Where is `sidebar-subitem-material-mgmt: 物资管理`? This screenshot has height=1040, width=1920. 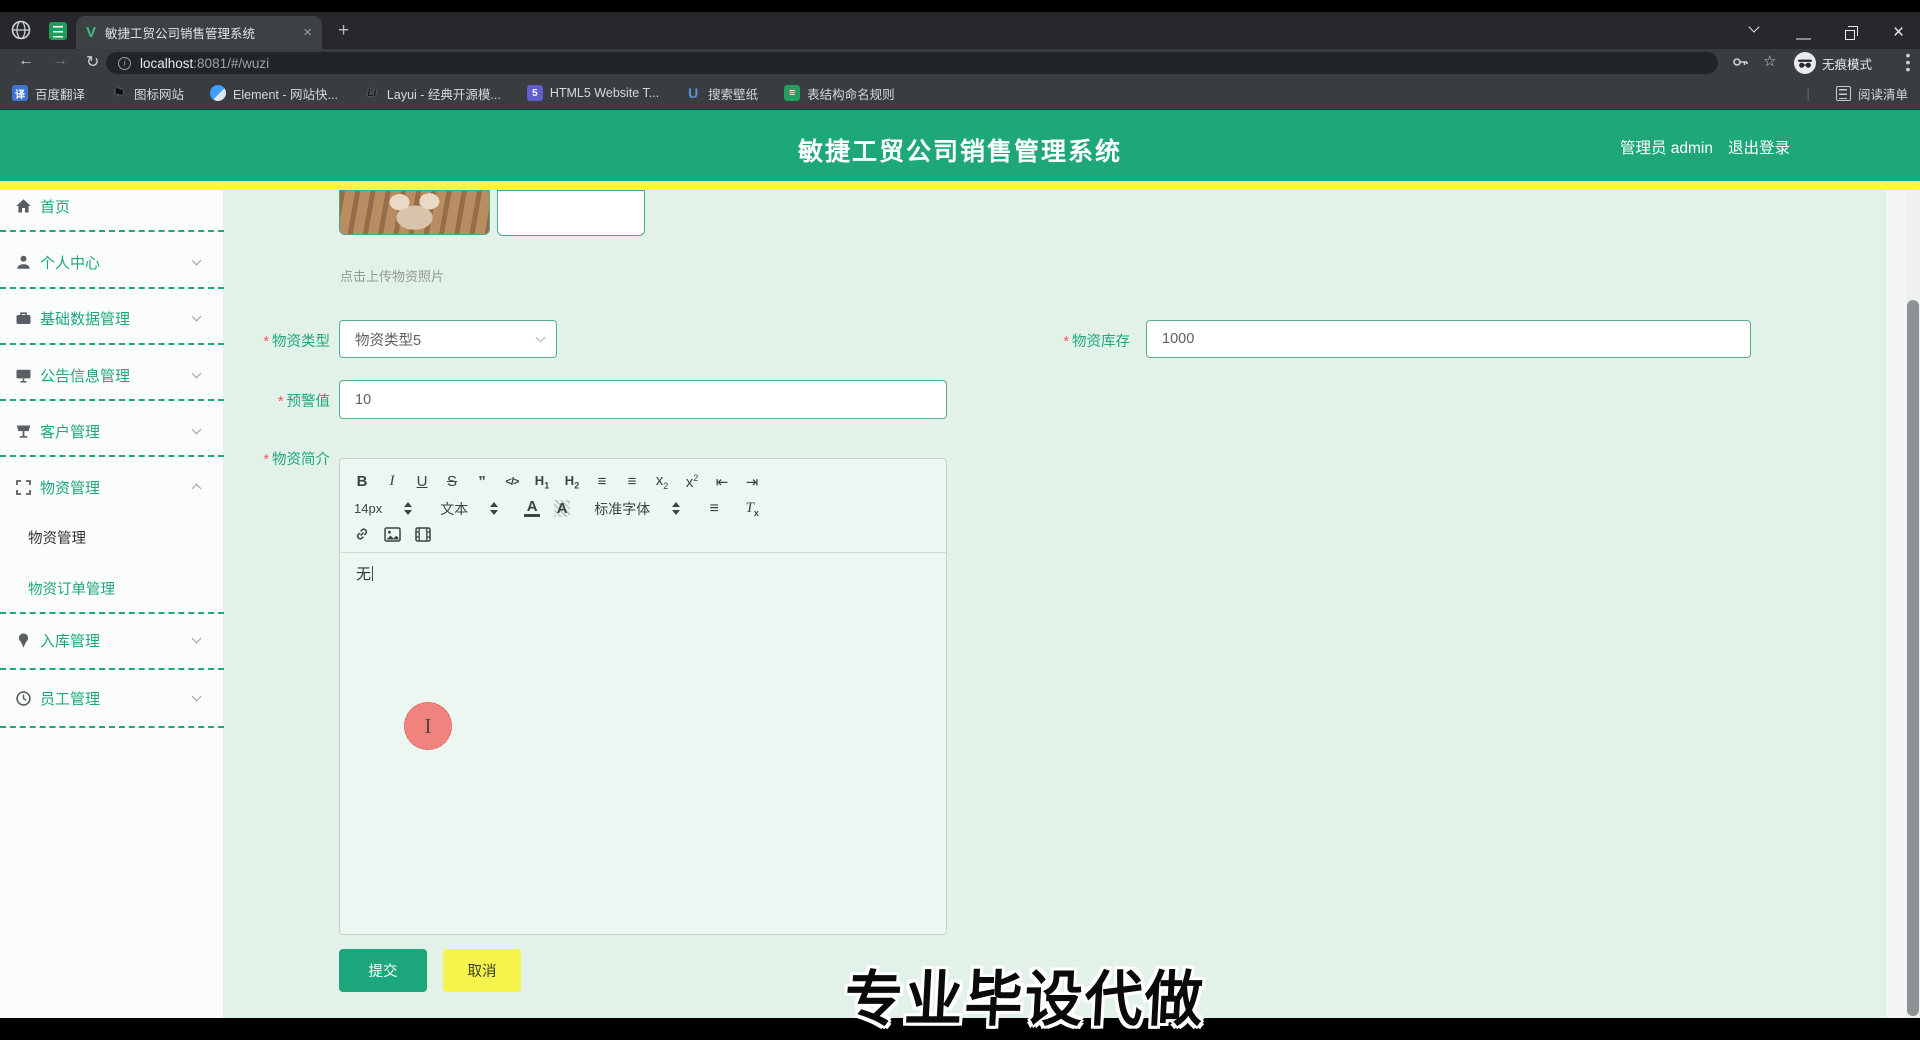
sidebar-subitem-material-mgmt: 物资管理 is located at coordinates (57, 537).